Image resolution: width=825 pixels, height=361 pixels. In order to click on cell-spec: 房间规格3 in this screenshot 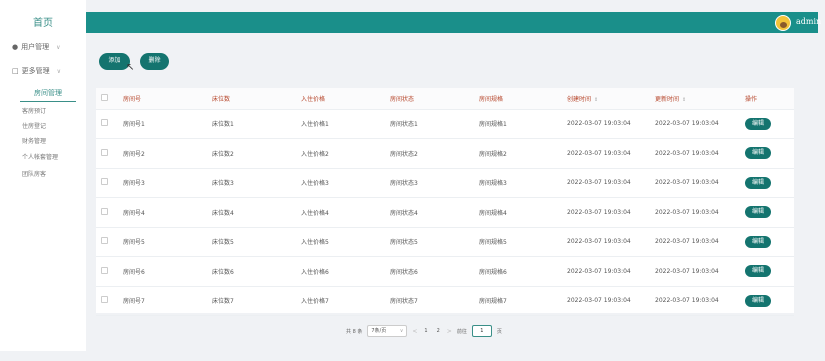, I will do `click(518, 183)`.